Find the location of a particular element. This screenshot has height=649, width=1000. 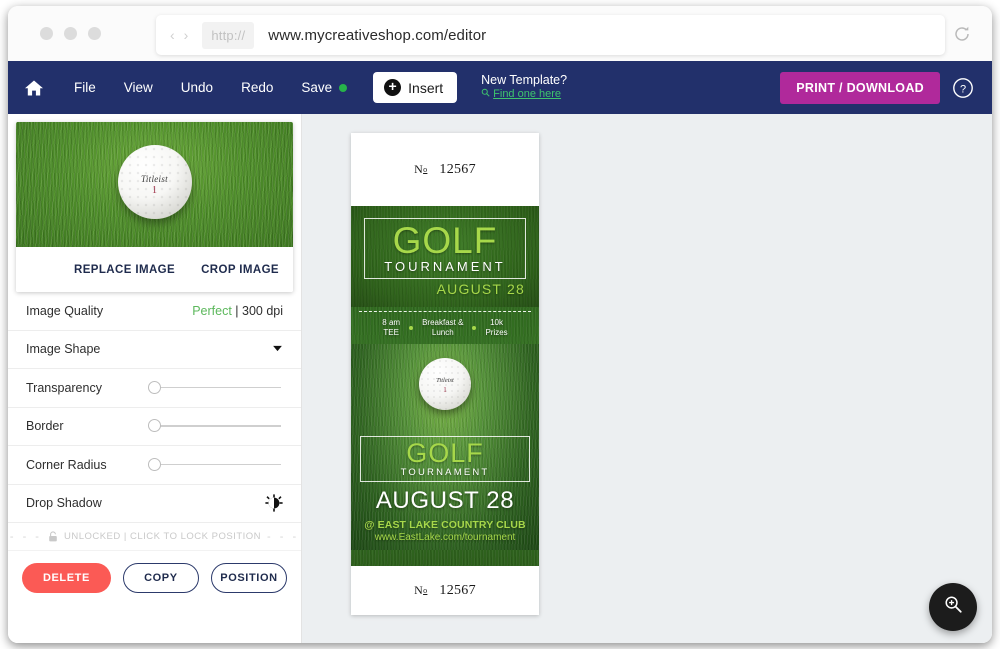

new-template-block: New Template? Find one here is located at coordinates (524, 87).